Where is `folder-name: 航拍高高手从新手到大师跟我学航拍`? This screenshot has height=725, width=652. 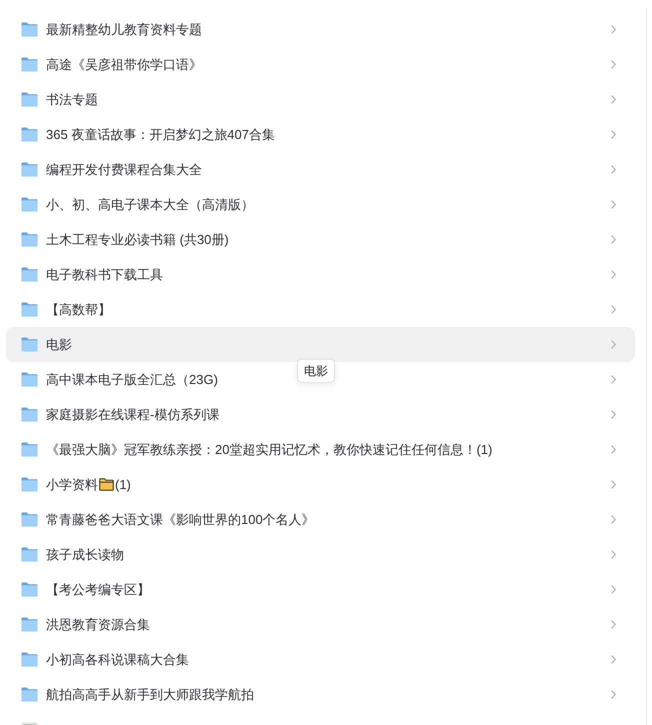 folder-name: 航拍高高手从新手到大师跟我学航拍 is located at coordinates (150, 695).